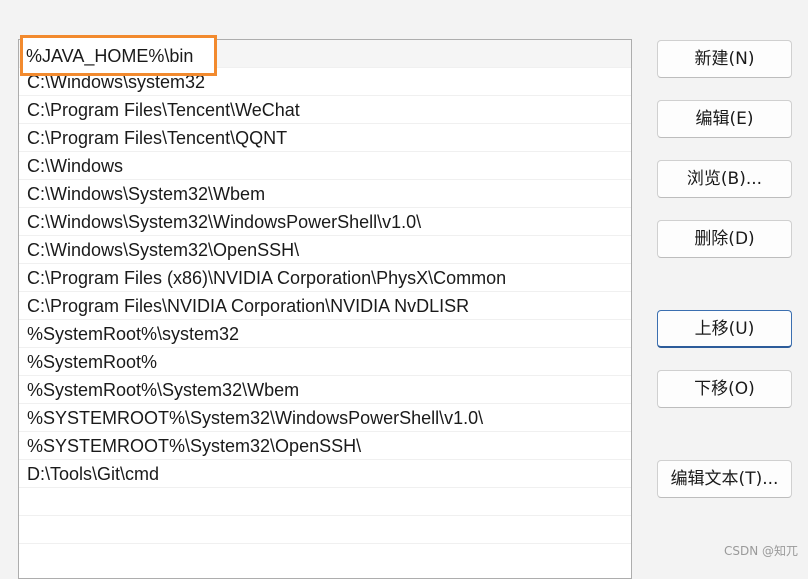 Image resolution: width=808 pixels, height=579 pixels. Describe the element at coordinates (325, 390) in the screenshot. I see `path-row: %SystemRoot%\System32\Wbem` at that location.